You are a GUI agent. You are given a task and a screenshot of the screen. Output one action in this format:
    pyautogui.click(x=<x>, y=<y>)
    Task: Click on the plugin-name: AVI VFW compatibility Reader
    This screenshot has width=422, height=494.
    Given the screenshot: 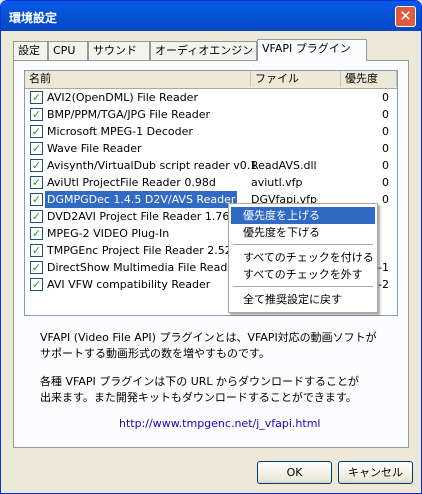 What is the action you would take?
    pyautogui.click(x=129, y=284)
    